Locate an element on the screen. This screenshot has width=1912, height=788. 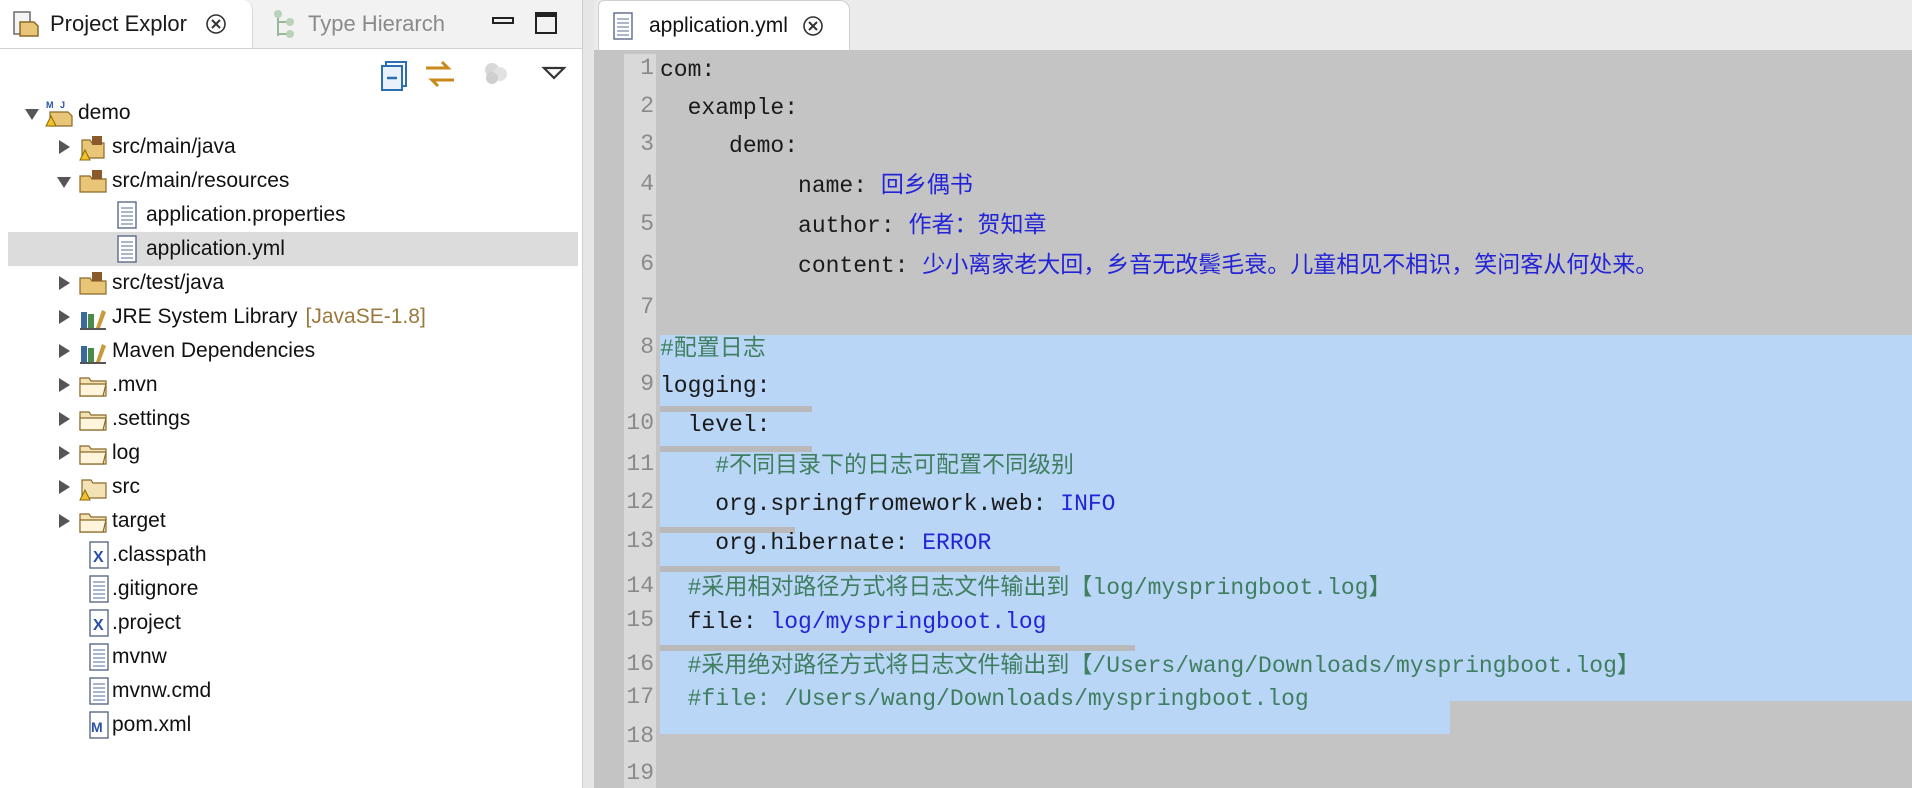
tree-item-classpath: X .classpath is located at coordinates (293, 555).